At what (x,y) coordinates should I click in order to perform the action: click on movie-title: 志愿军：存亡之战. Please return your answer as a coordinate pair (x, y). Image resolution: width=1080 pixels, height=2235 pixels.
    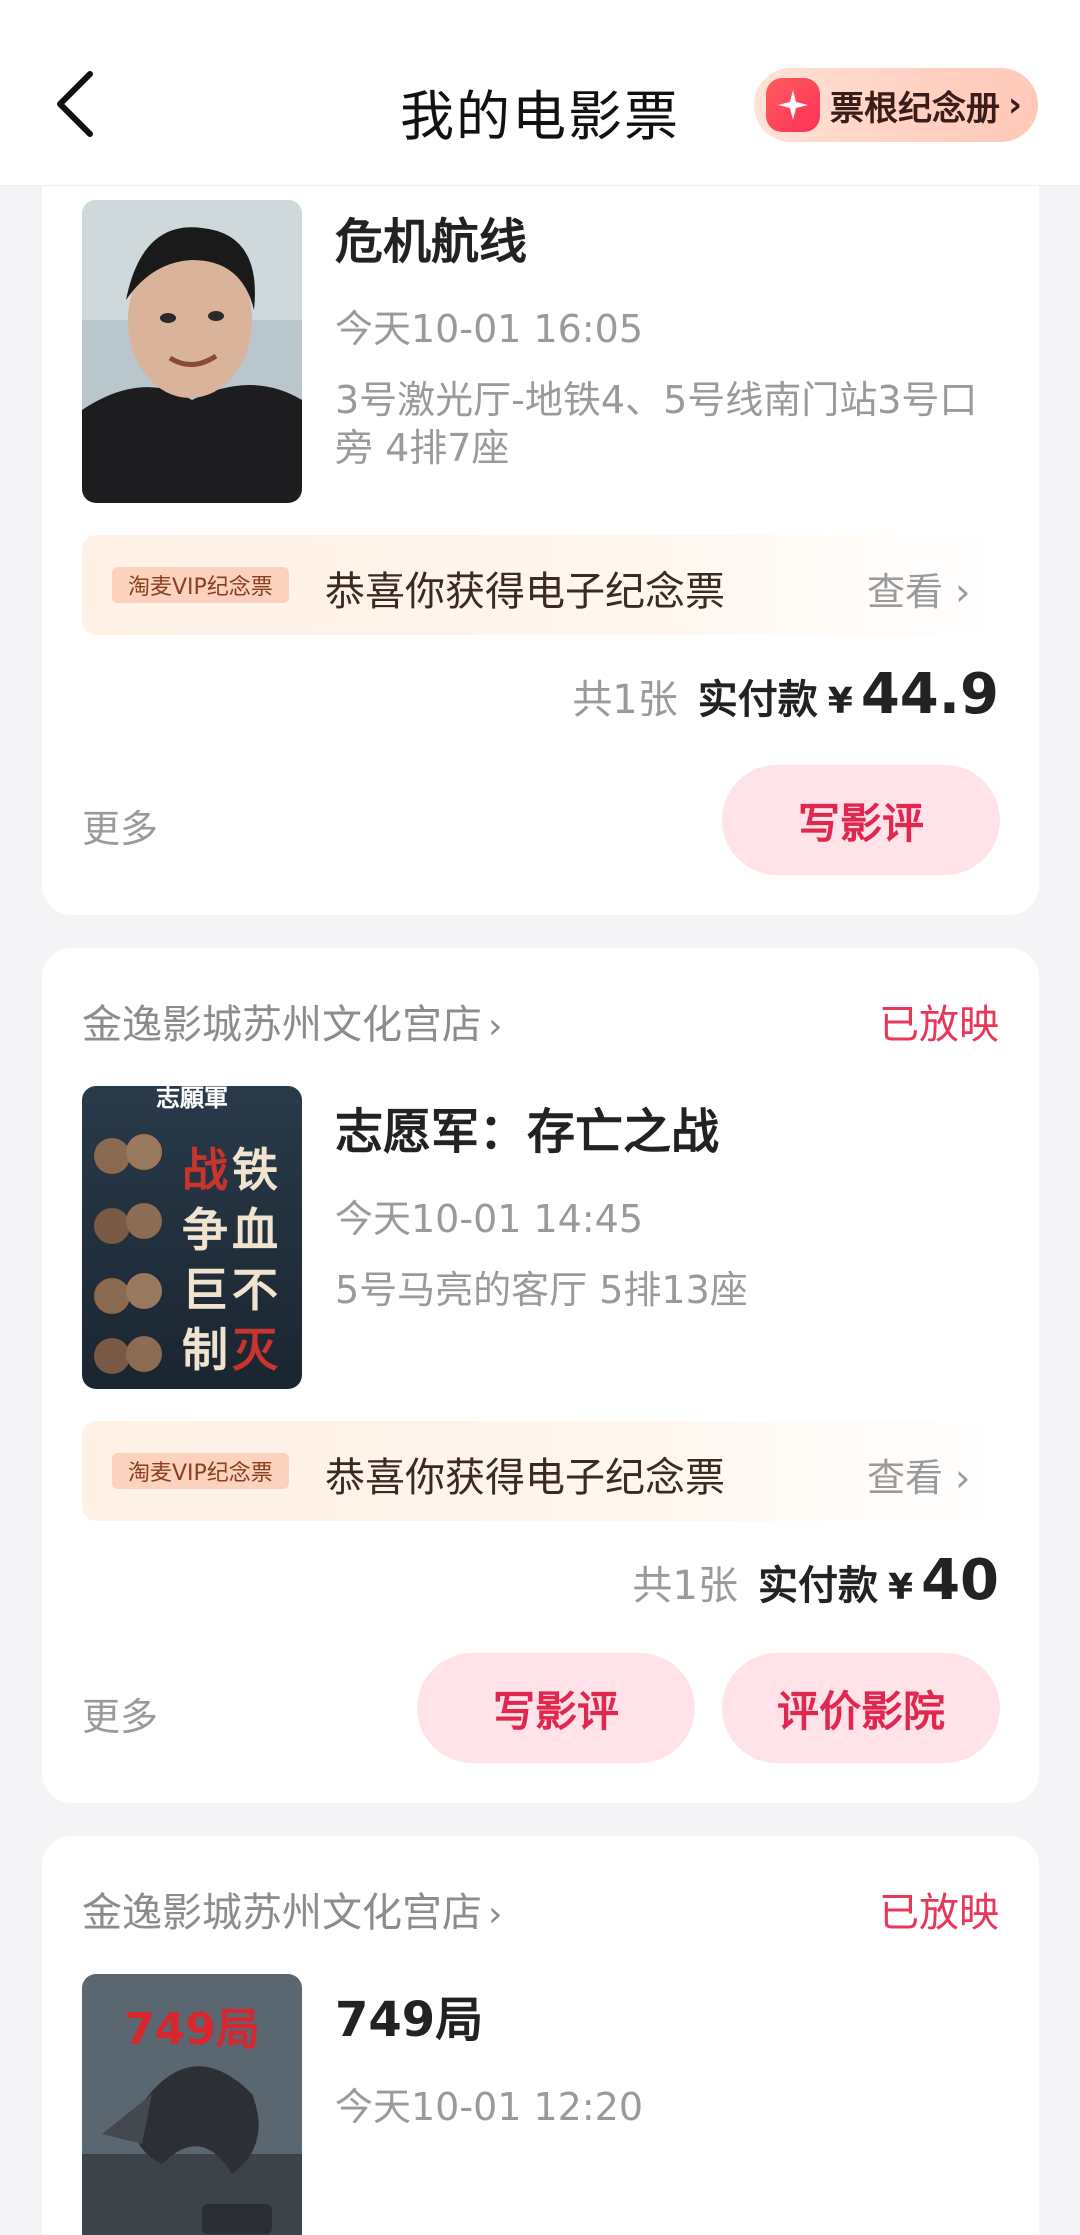
    Looking at the image, I should click on (527, 1132).